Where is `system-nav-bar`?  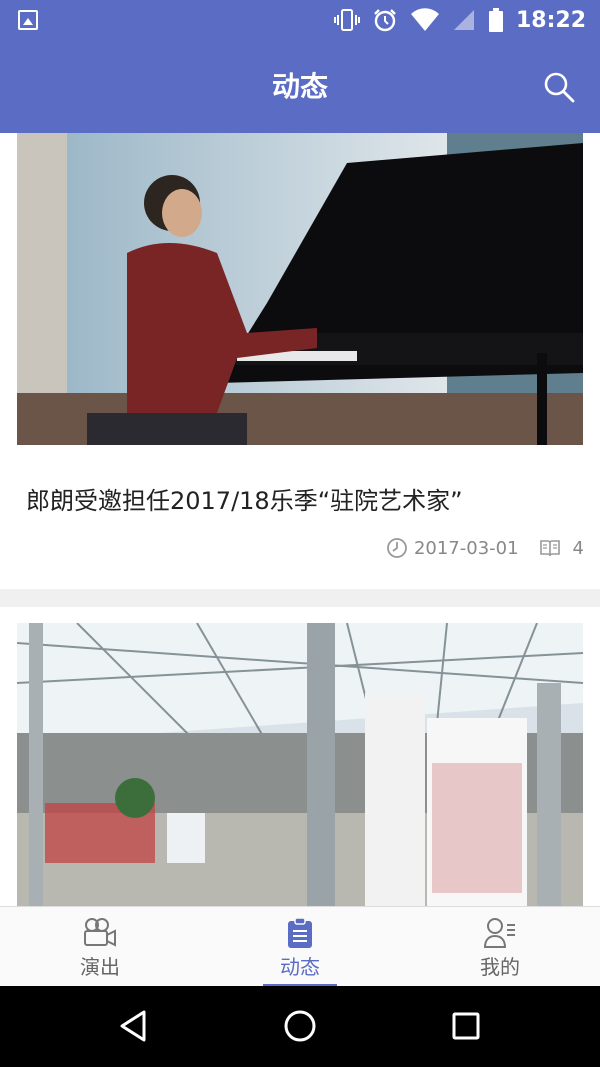 system-nav-bar is located at coordinates (300, 1026).